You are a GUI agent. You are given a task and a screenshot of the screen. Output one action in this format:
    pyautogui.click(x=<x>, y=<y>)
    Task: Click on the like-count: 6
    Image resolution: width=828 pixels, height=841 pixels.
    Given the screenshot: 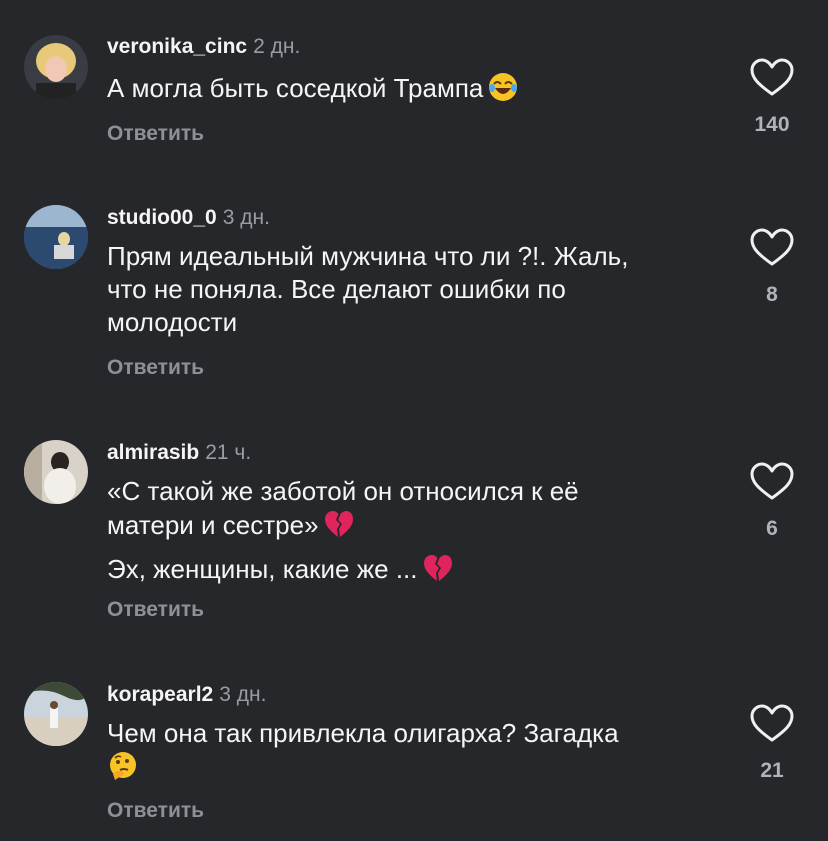 What is the action you would take?
    pyautogui.click(x=772, y=528)
    